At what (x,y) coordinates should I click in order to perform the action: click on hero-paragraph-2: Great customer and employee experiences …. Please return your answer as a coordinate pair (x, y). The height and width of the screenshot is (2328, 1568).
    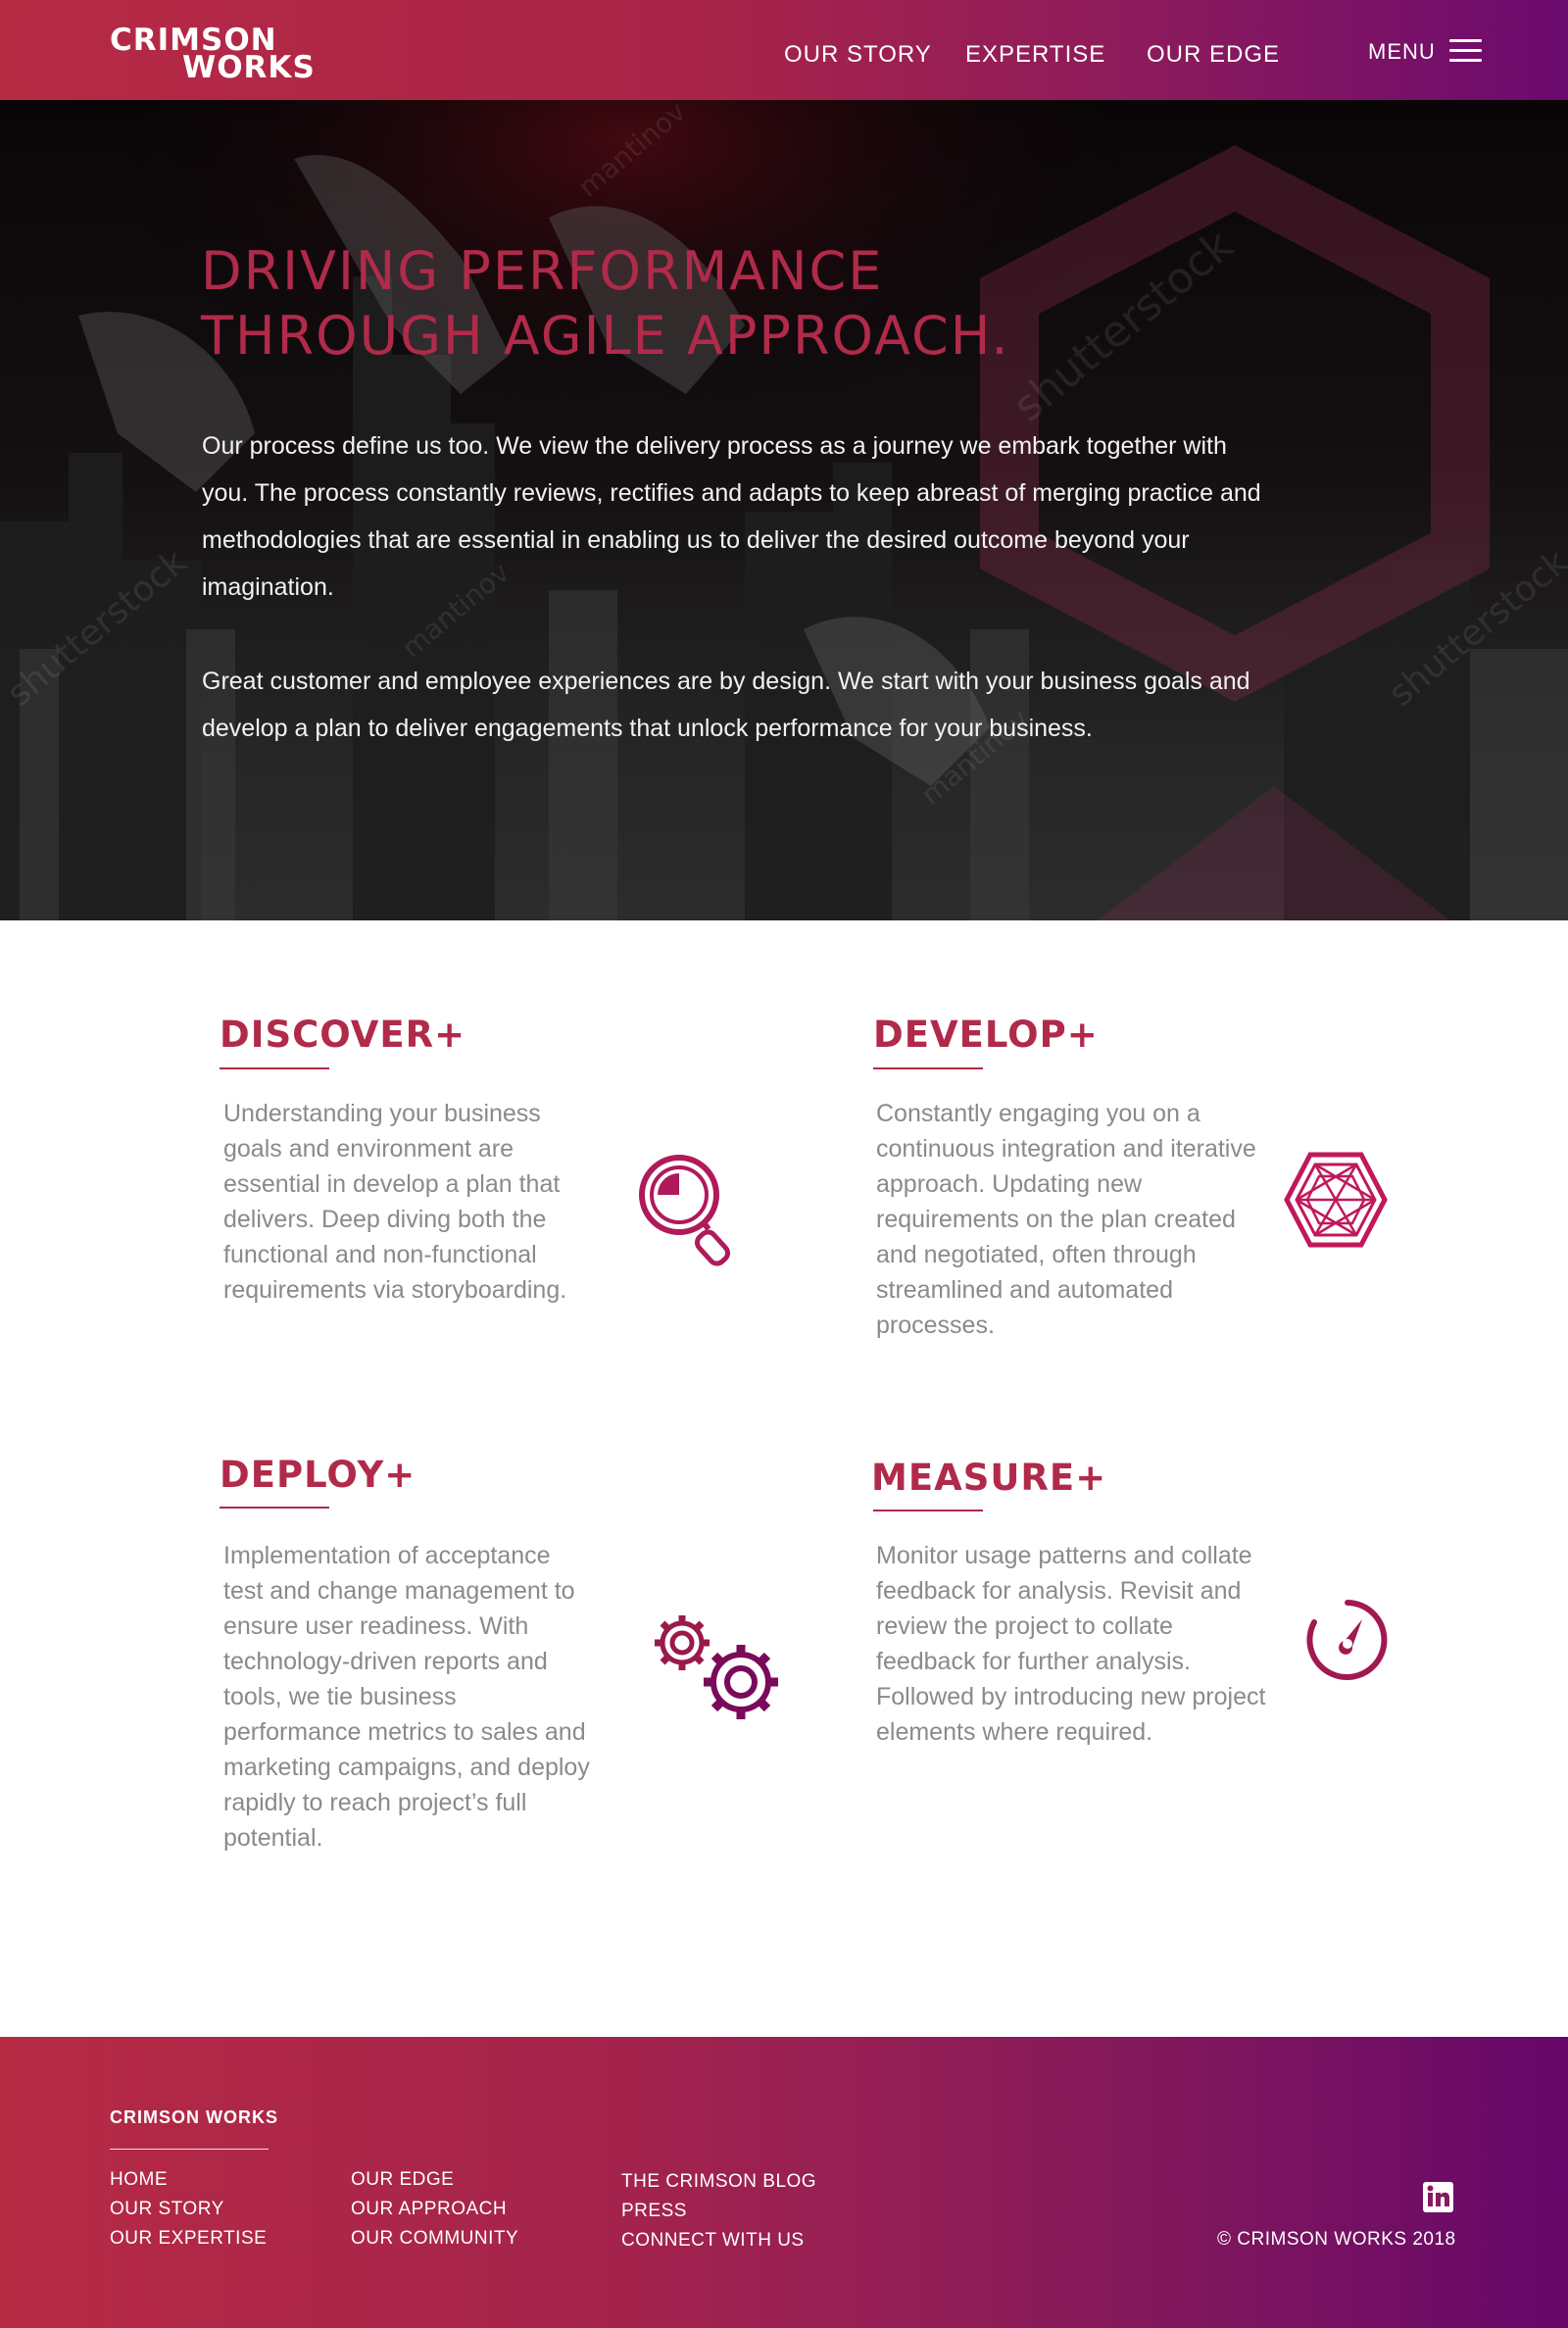
    Looking at the image, I should click on (726, 705).